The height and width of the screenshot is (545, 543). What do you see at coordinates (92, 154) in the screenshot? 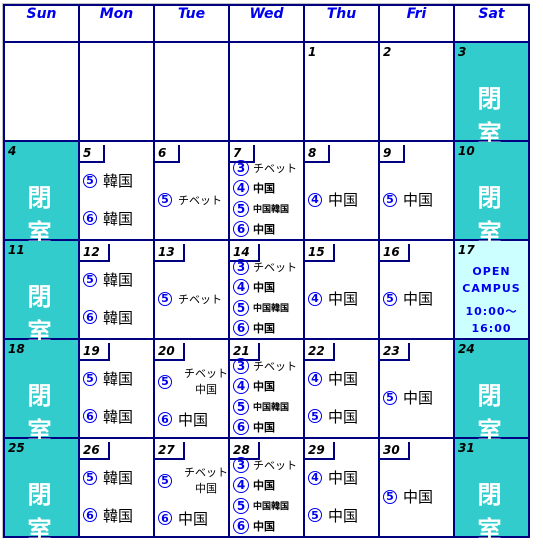
I see `day-number: 5` at bounding box center [92, 154].